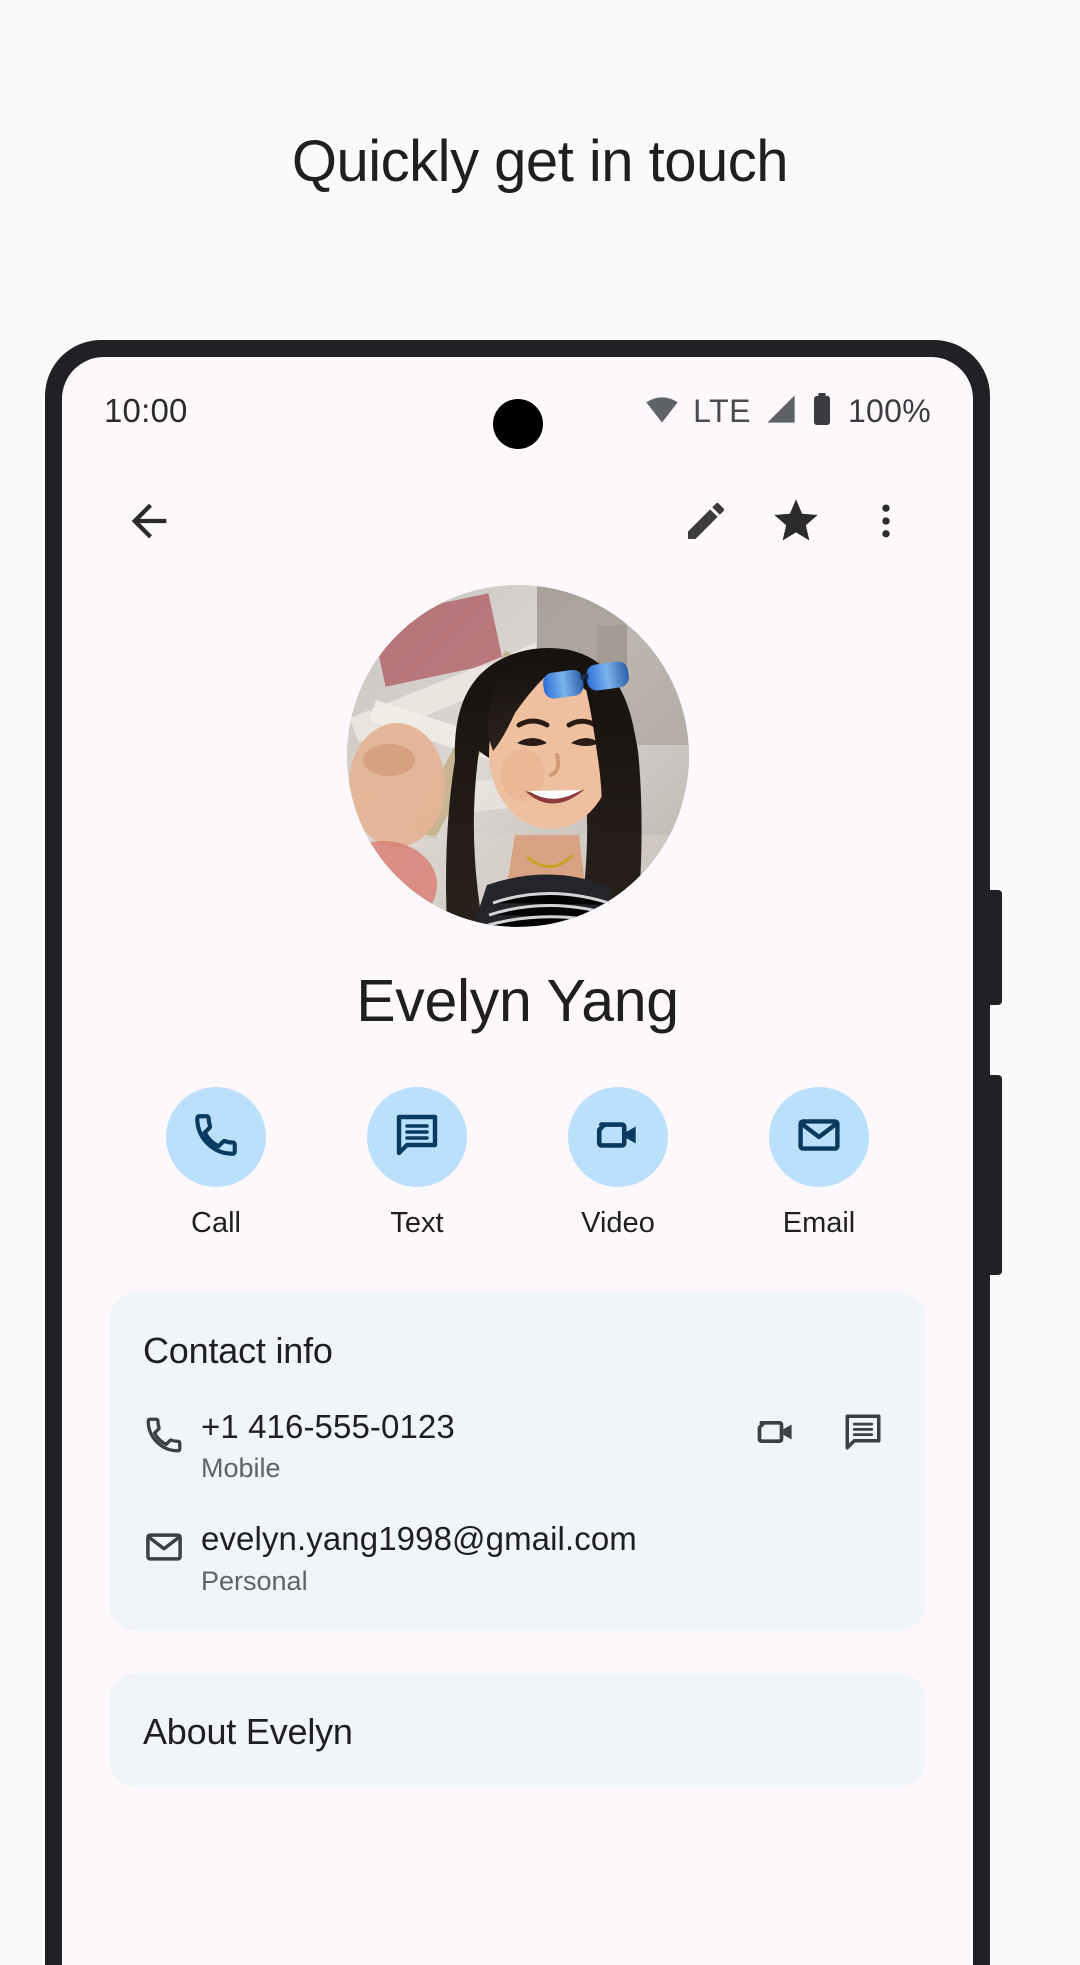 This screenshot has height=1965, width=1080. What do you see at coordinates (517, 424) in the screenshot?
I see `front-camera-punch-hole` at bounding box center [517, 424].